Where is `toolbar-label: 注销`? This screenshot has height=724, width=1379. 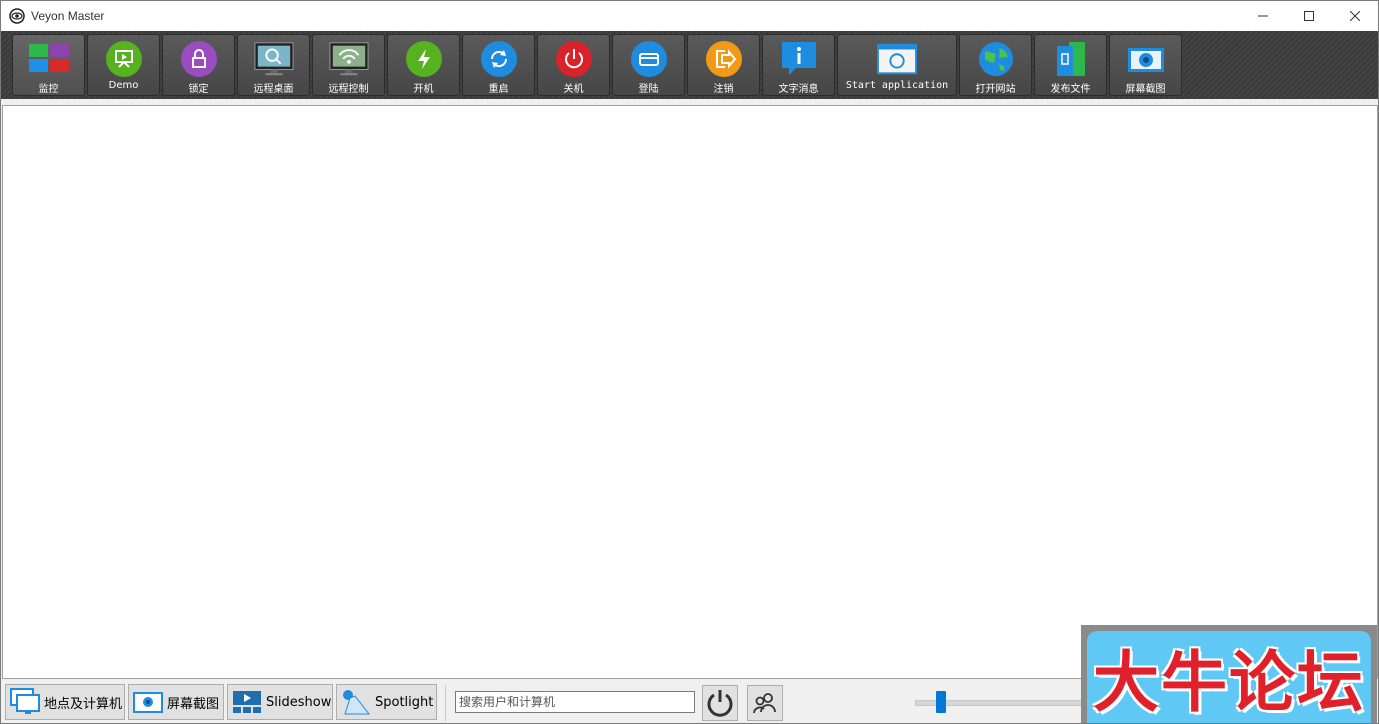
toolbar-label: 注销 is located at coordinates (723, 89).